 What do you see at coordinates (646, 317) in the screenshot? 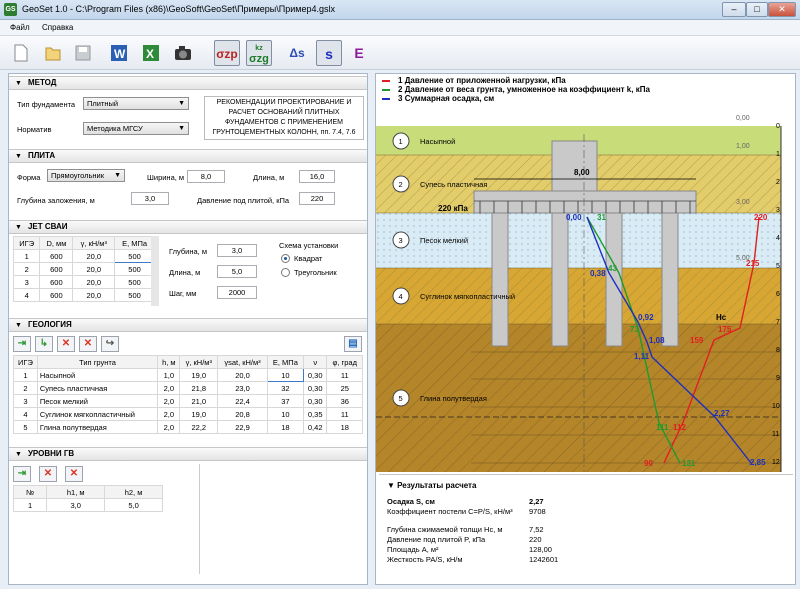
I see `data-label: 0,92` at bounding box center [646, 317].